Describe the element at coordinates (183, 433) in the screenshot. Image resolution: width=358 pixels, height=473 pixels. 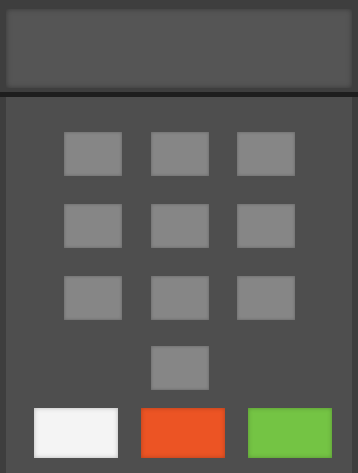
I see `cancel-button` at that location.